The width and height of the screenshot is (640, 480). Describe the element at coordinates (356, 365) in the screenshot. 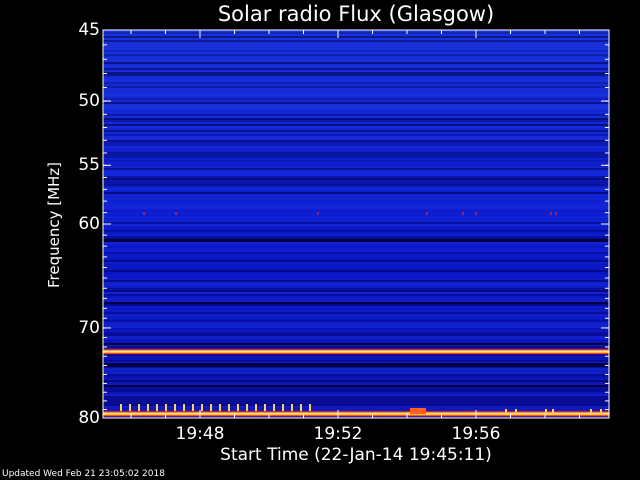

I see `dark-line` at that location.